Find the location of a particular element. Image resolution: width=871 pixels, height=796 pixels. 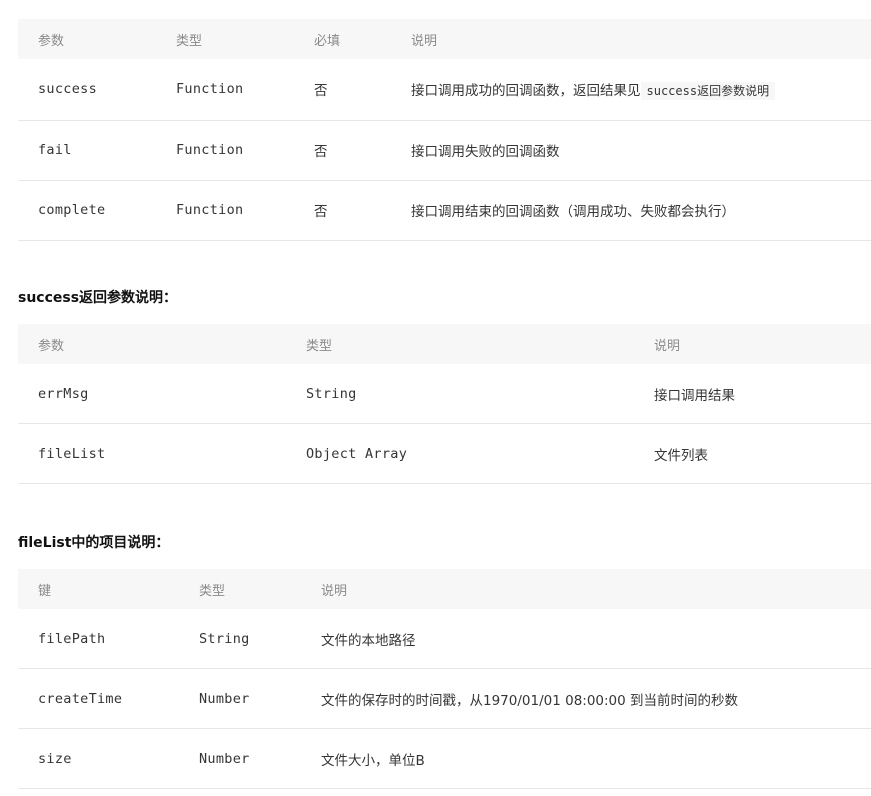

key-desc: 文件大小，单位B is located at coordinates (586, 758).